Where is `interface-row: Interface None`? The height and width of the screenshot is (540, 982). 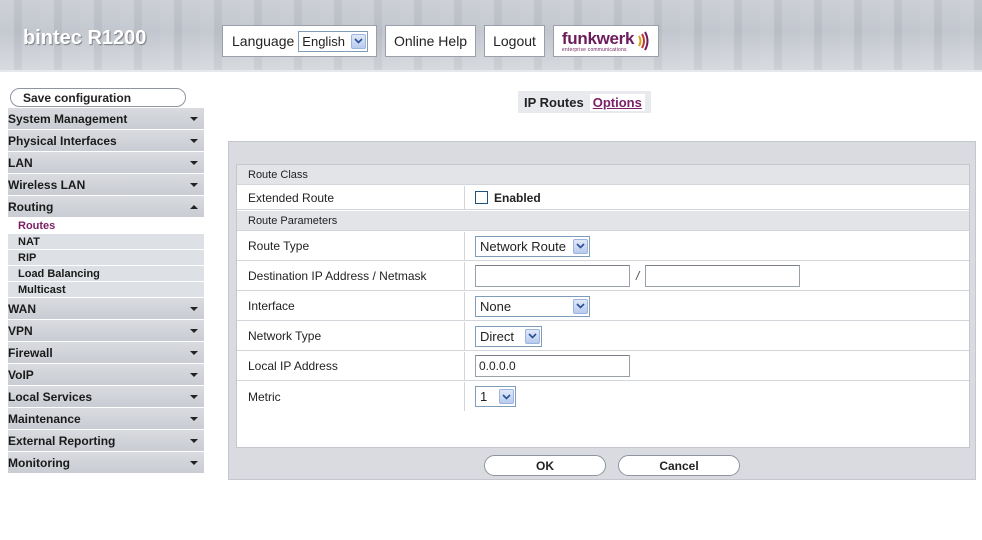 interface-row: Interface None is located at coordinates (603, 306).